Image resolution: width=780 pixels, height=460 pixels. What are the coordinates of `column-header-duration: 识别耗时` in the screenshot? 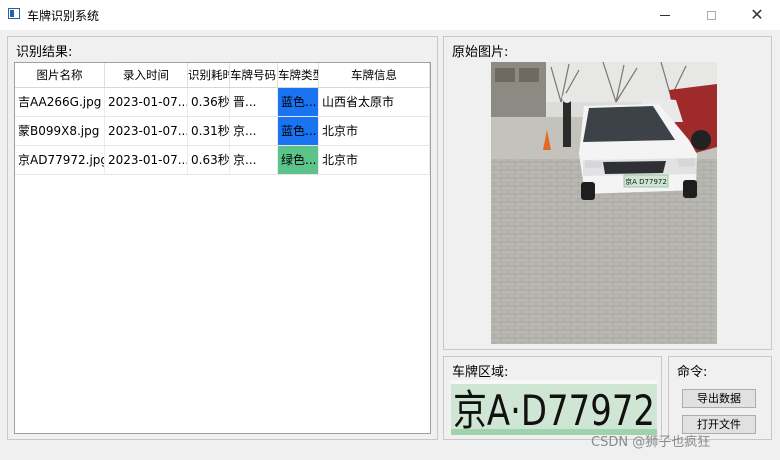 It's located at (209, 75).